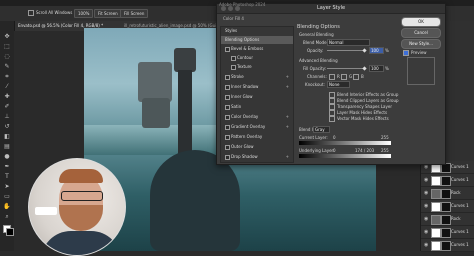 Image resolution: width=474 pixels, height=256 pixels. Describe the element at coordinates (7, 47) in the screenshot. I see `marquee-tool-icon: ⬚` at that location.